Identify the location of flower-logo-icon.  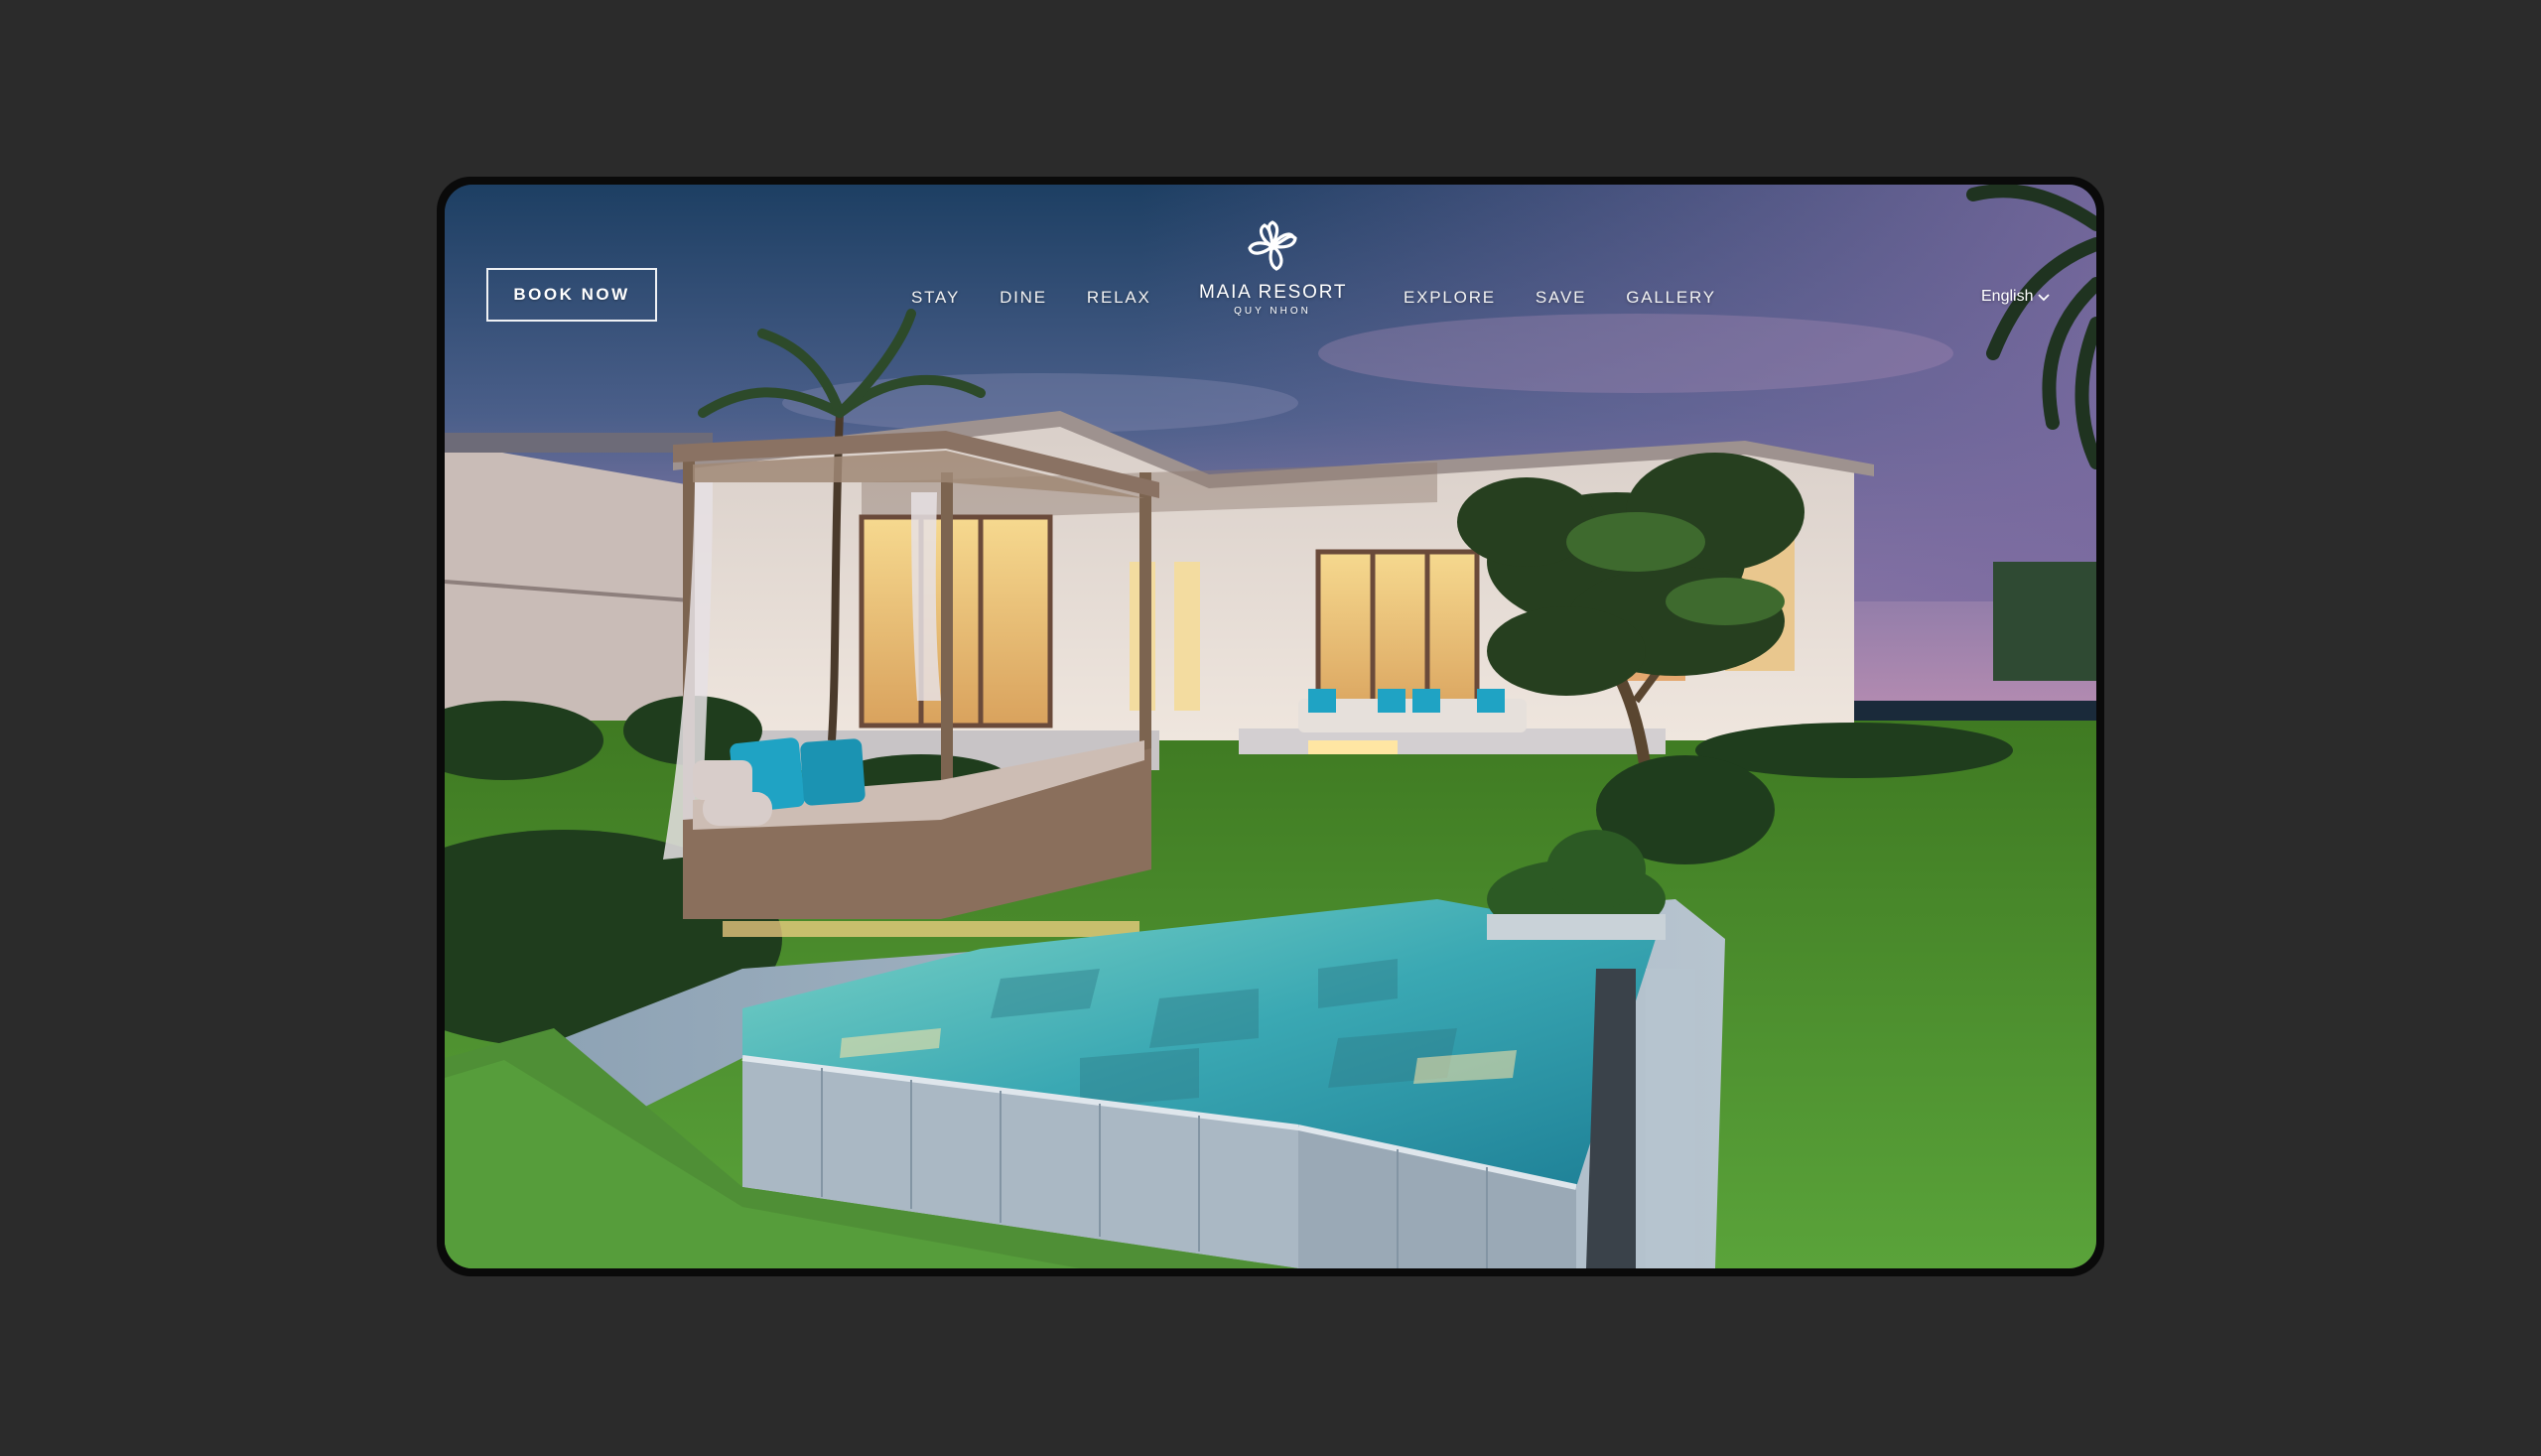
(1272, 245).